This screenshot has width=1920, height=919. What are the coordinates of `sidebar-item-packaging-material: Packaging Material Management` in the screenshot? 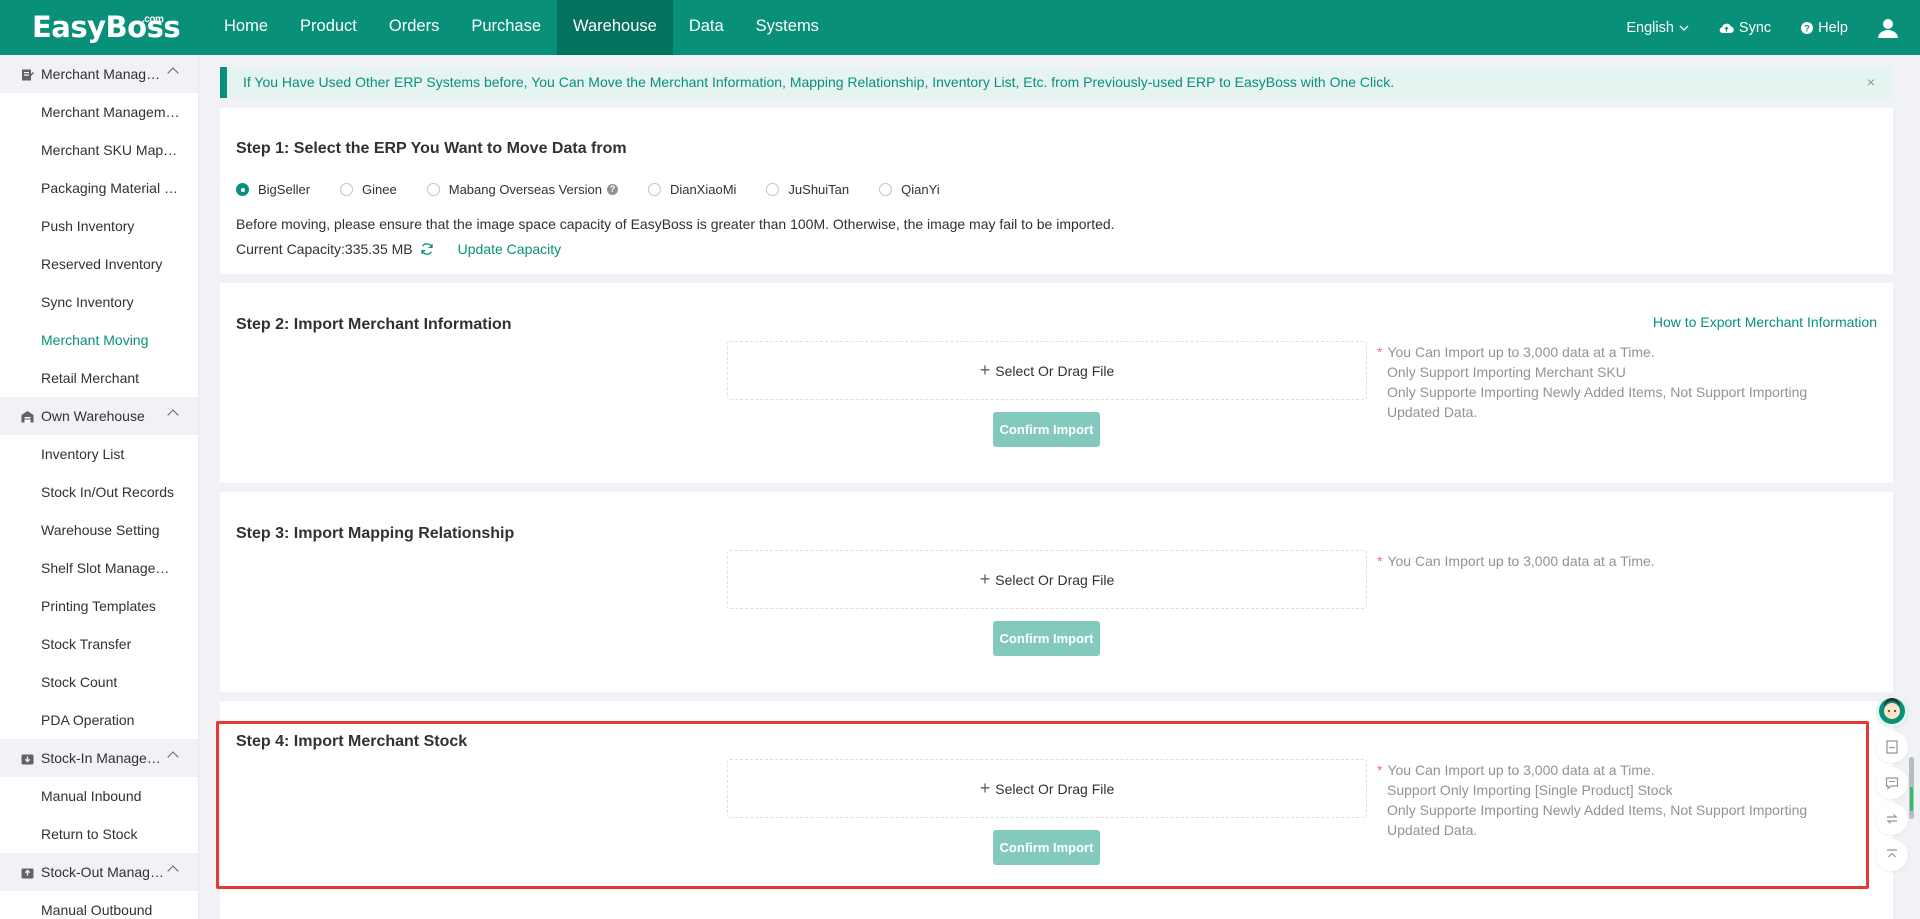 It's located at (99, 188).